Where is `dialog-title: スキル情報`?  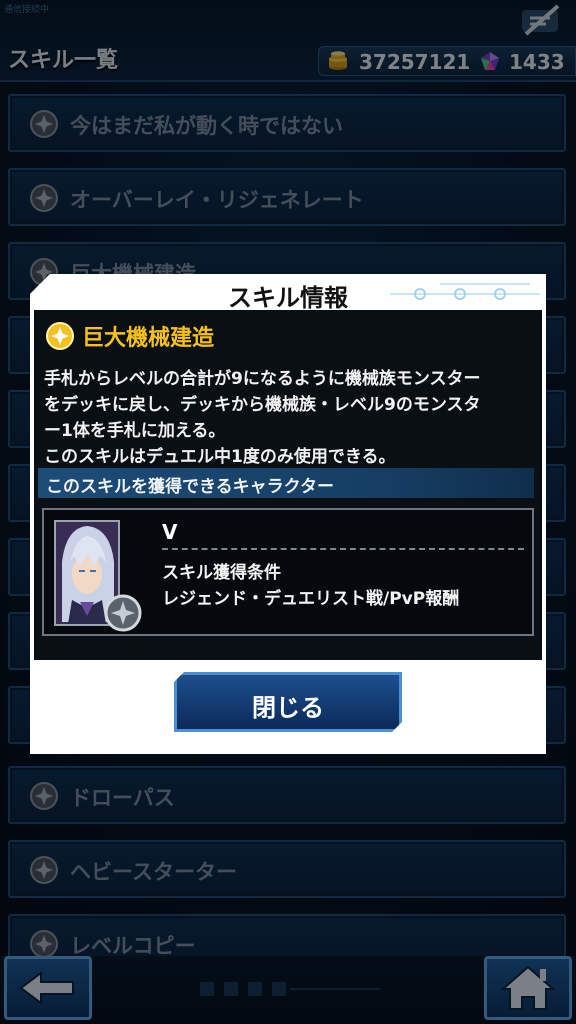
dialog-title: スキル情報 is located at coordinates (288, 298).